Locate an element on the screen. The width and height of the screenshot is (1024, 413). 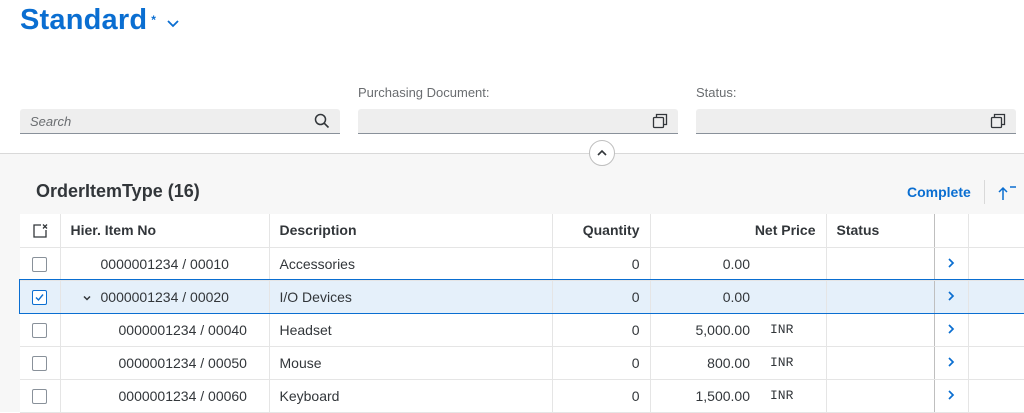
select-all-icon is located at coordinates (40, 231).